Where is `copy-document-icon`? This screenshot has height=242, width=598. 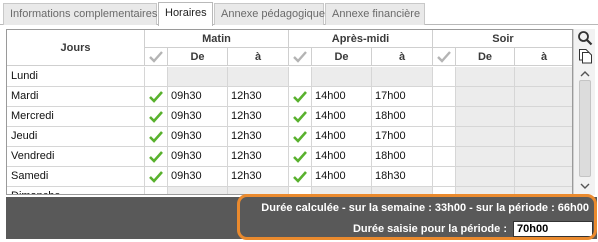 copy-document-icon is located at coordinates (585, 56).